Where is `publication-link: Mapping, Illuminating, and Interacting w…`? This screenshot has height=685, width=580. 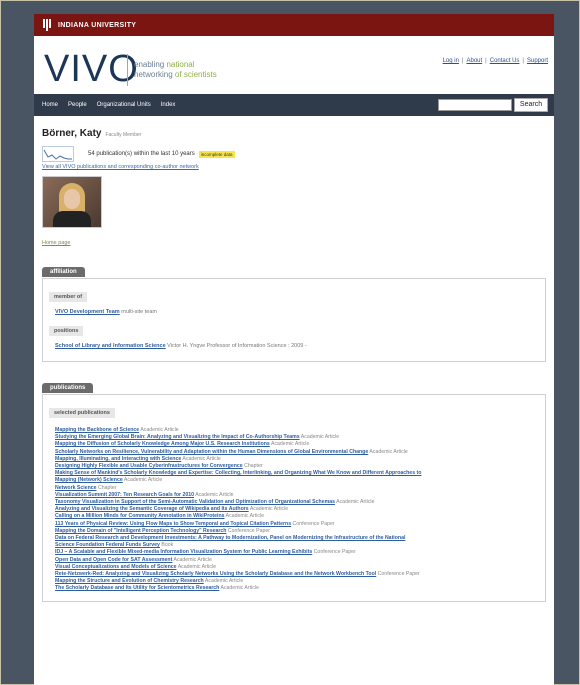 publication-link: Mapping, Illuminating, and Interacting w… is located at coordinates (118, 459).